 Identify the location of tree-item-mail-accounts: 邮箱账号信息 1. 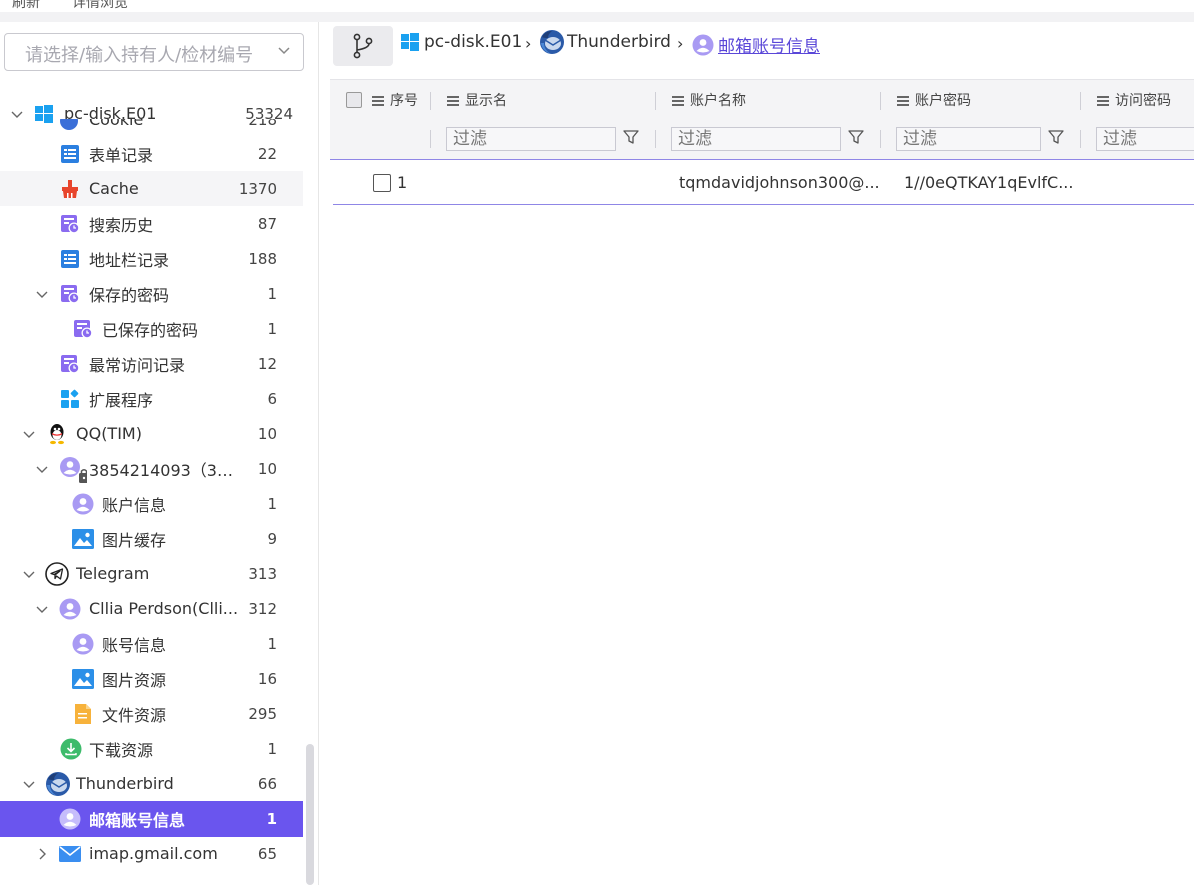
(151, 819).